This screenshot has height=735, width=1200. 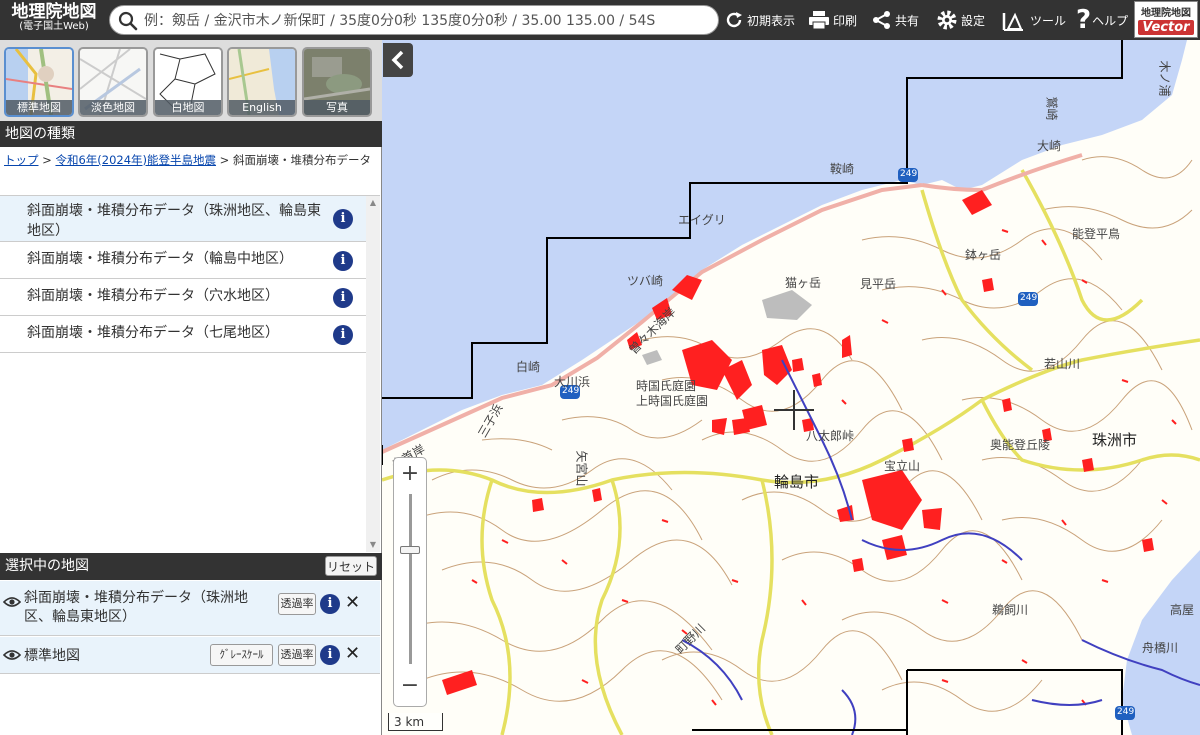 I want to click on reset-view-label: 初期表示, so click(x=771, y=20).